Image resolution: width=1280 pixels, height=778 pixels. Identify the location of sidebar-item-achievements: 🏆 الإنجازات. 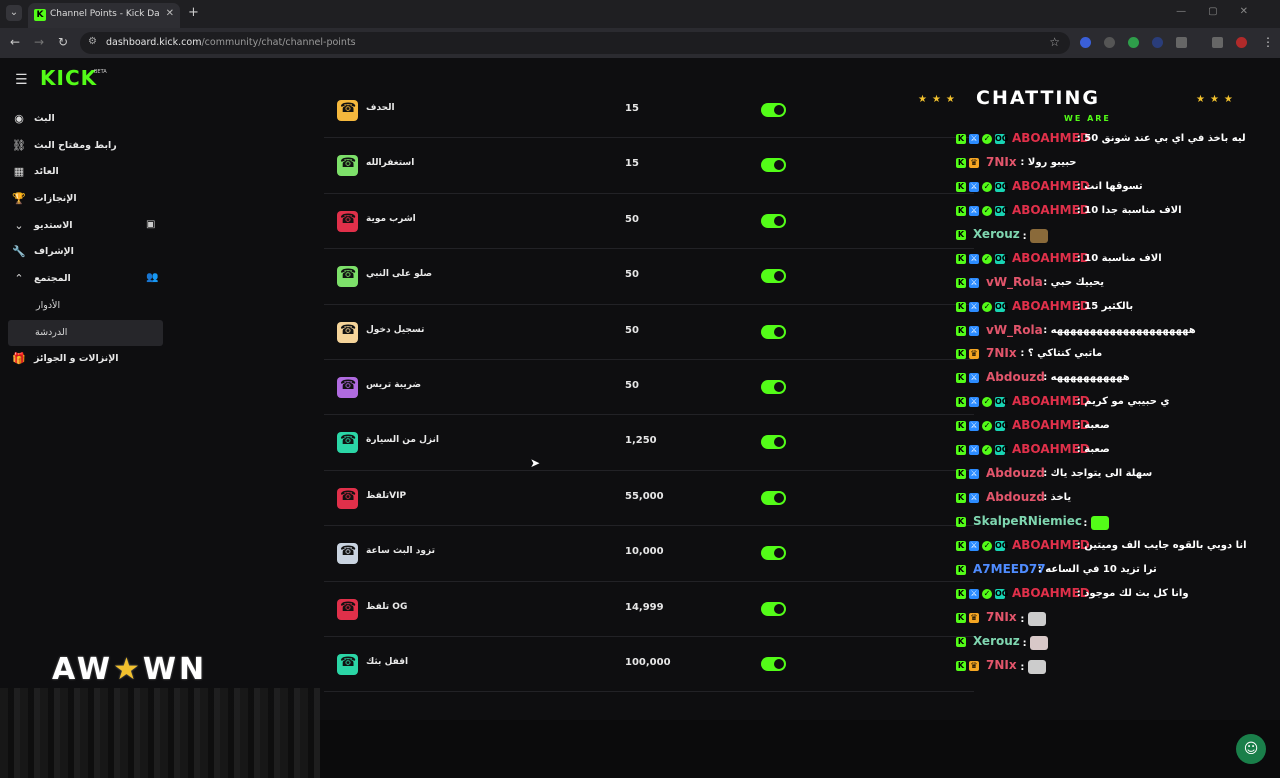
(85, 199).